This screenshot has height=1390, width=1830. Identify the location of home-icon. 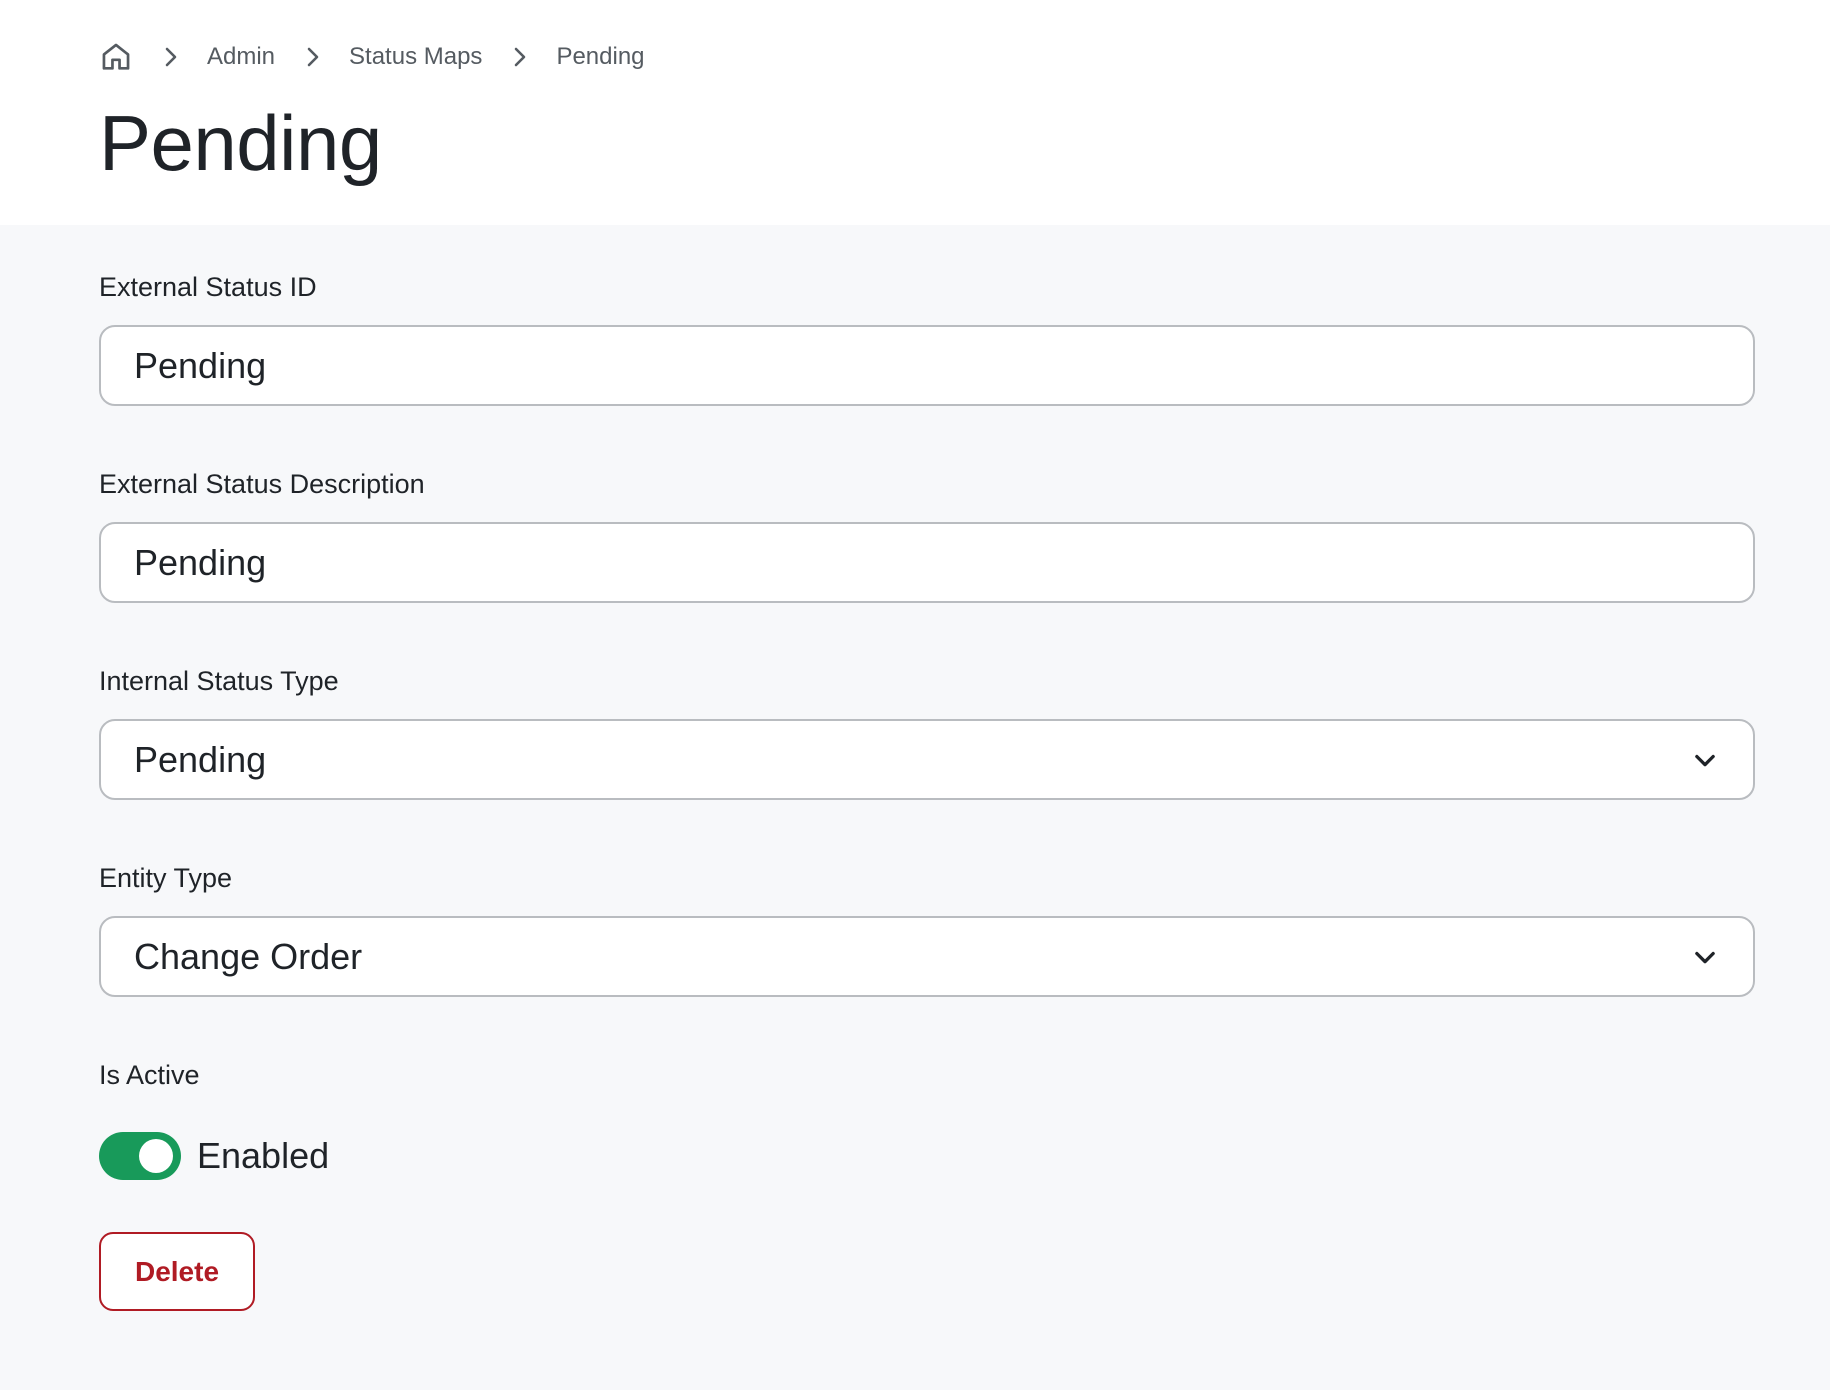
(116, 57).